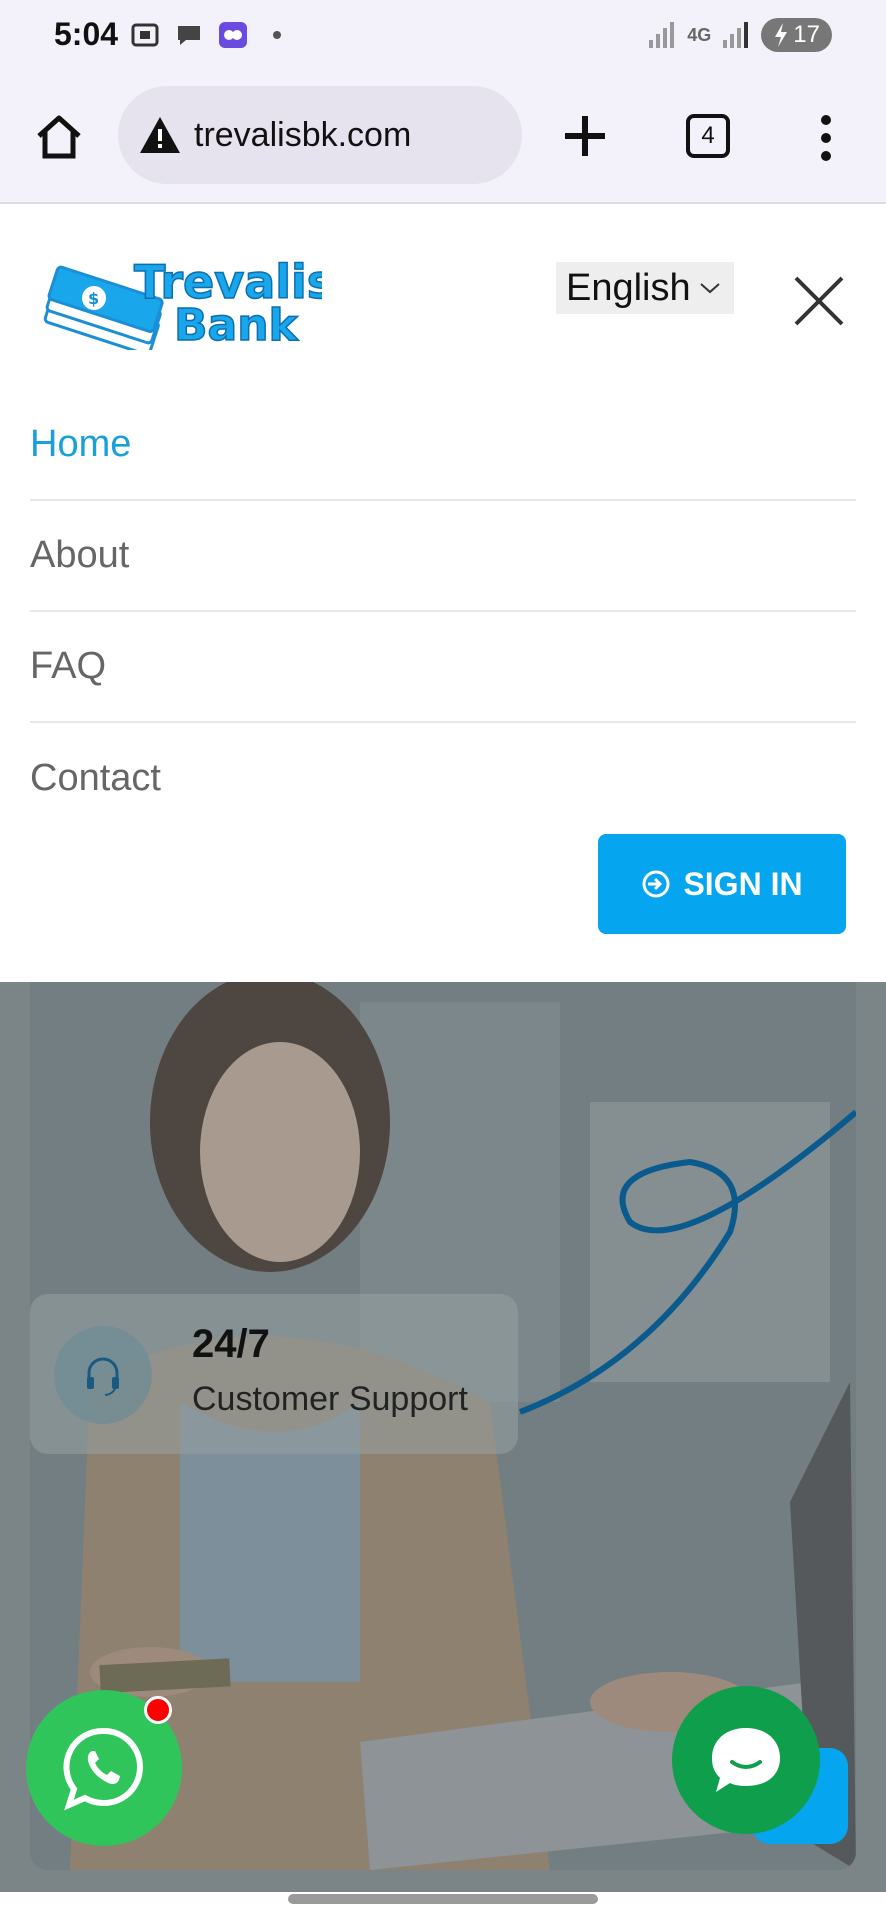 This screenshot has width=886, height=1920. I want to click on close-icon, so click(819, 301).